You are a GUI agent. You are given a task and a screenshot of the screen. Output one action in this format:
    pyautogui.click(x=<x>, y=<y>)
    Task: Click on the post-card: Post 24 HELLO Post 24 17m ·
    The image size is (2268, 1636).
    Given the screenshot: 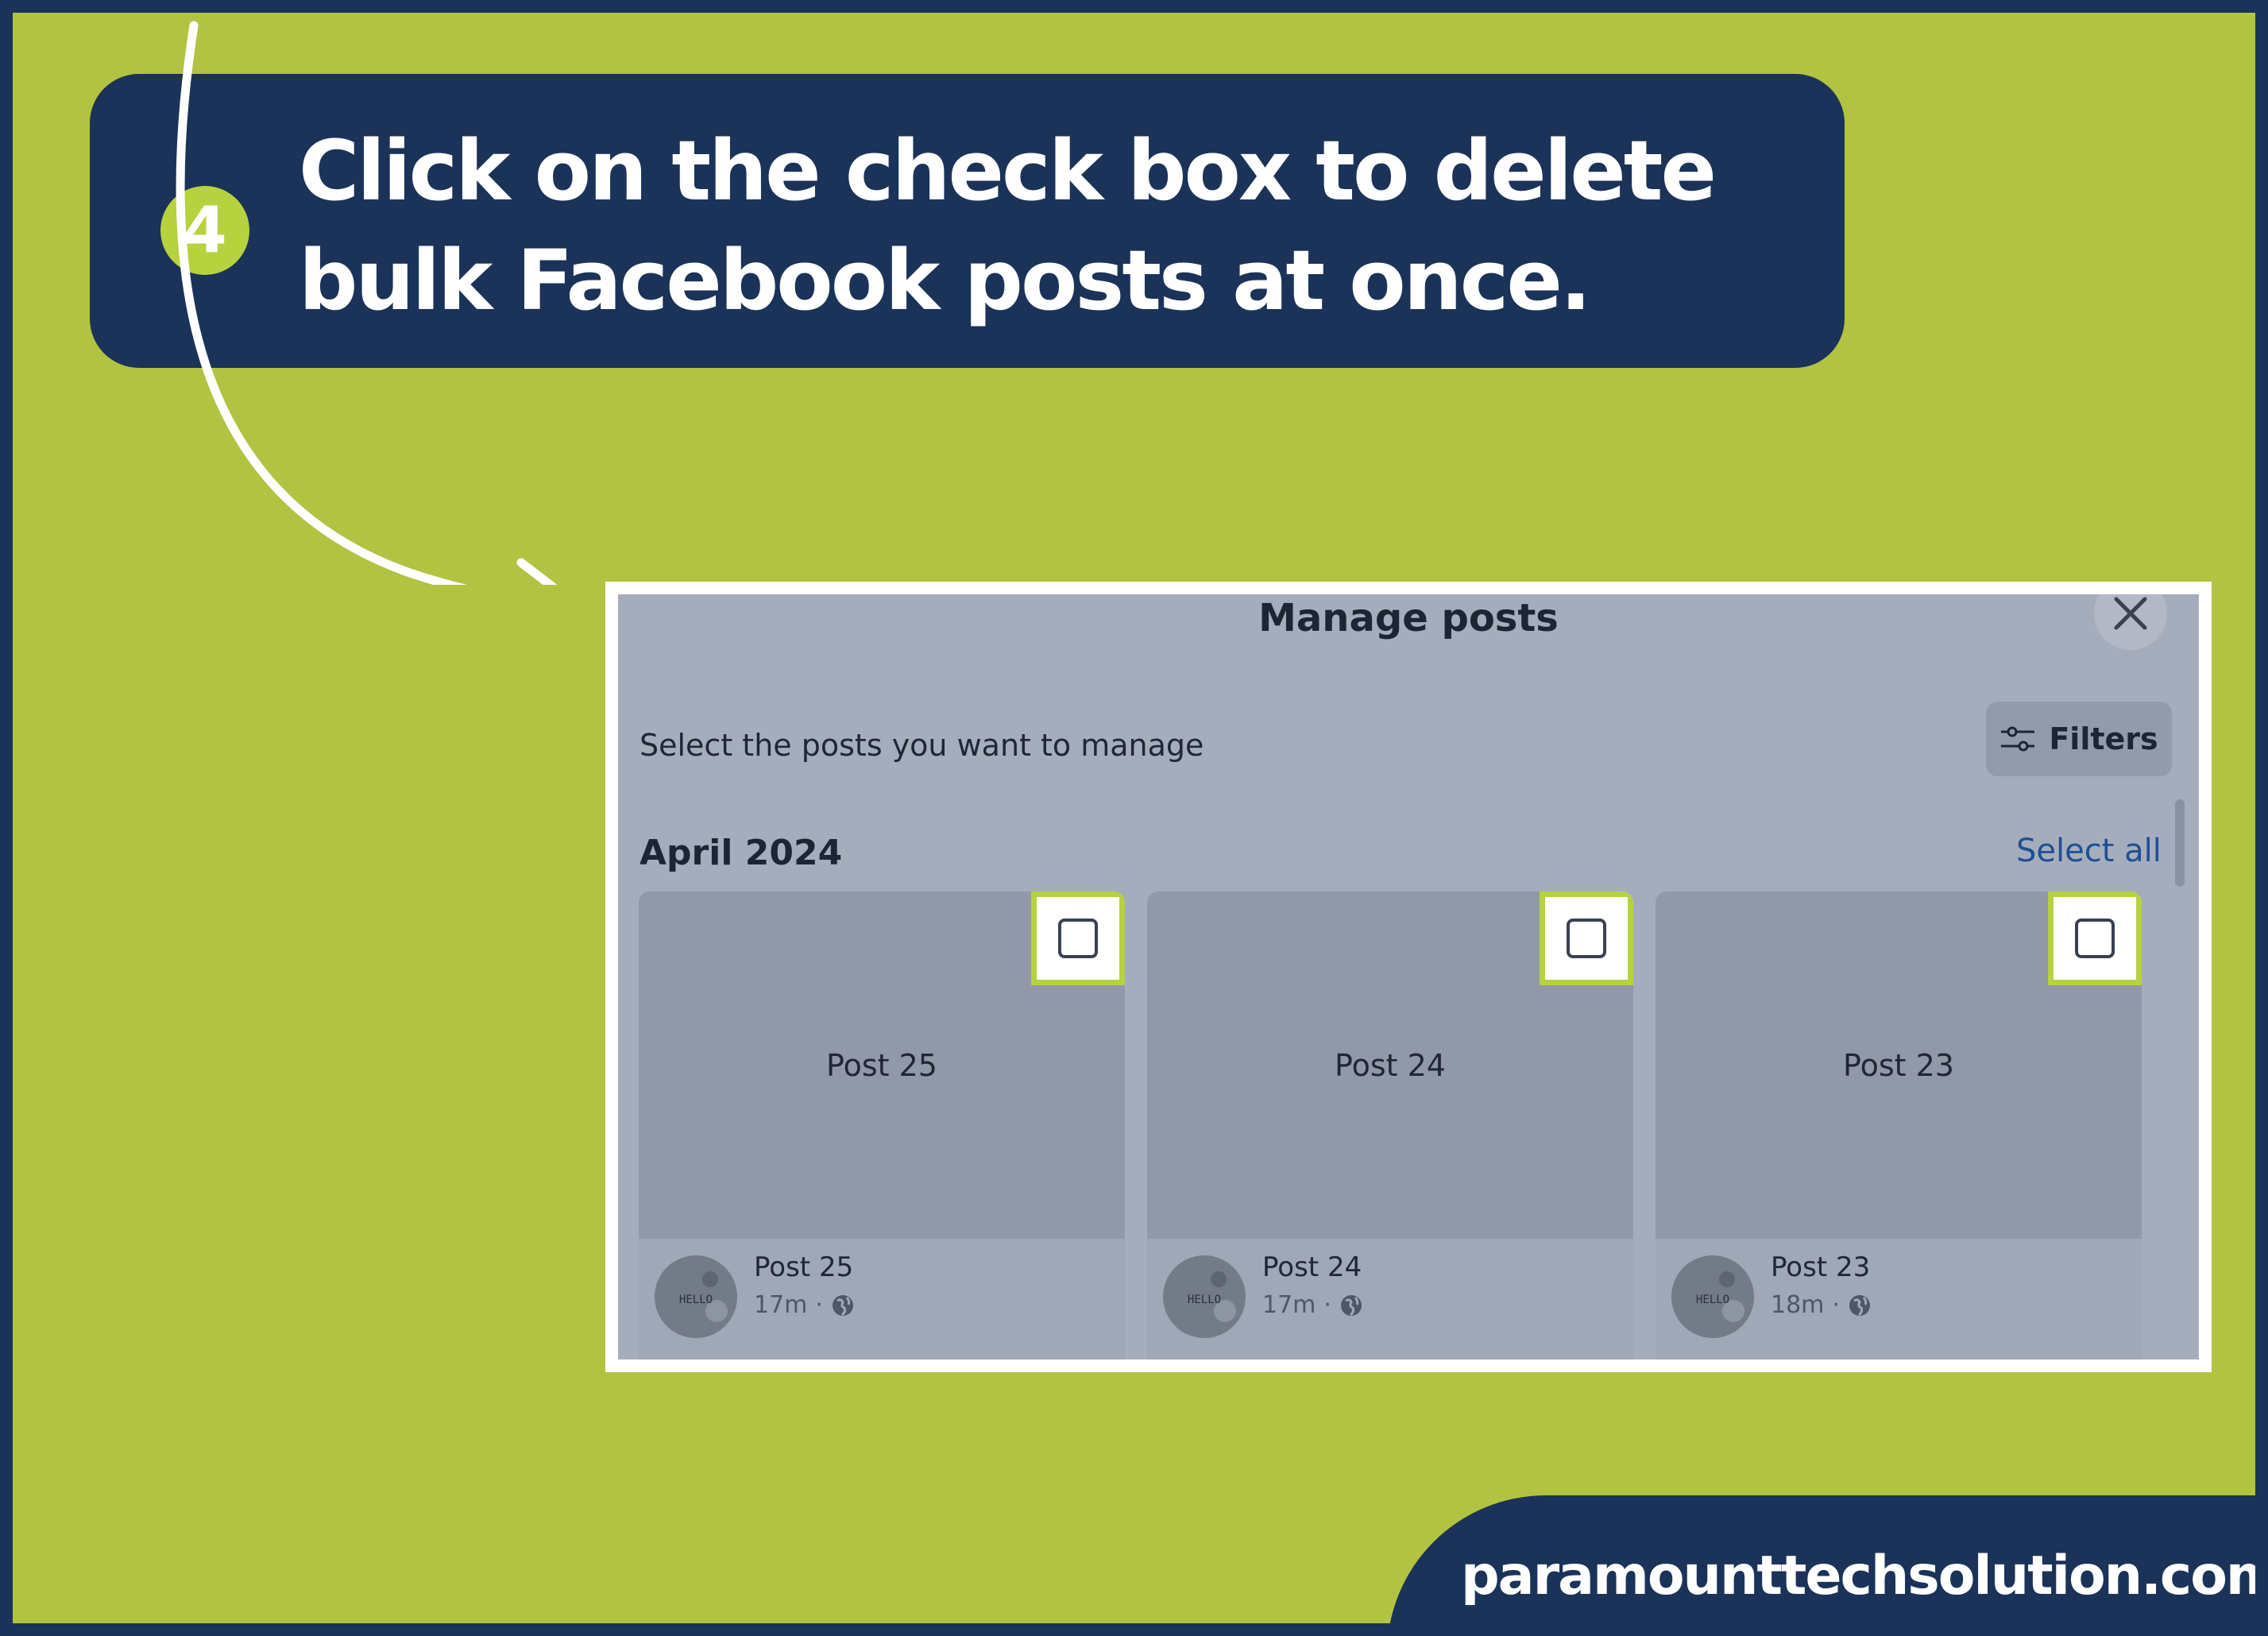 What is the action you would take?
    pyautogui.click(x=1390, y=1125)
    